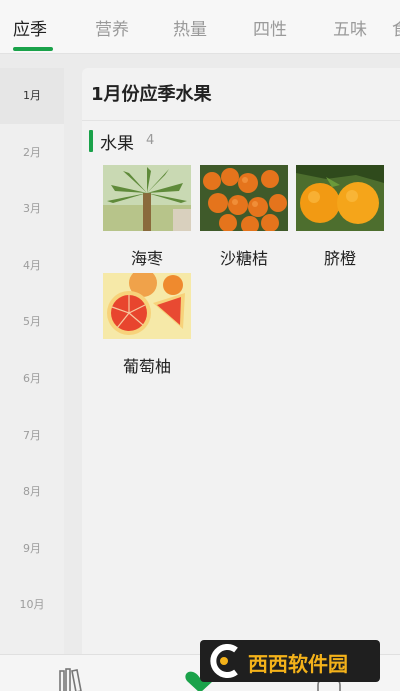  I want to click on tab-nutrition: 营养, so click(112, 27).